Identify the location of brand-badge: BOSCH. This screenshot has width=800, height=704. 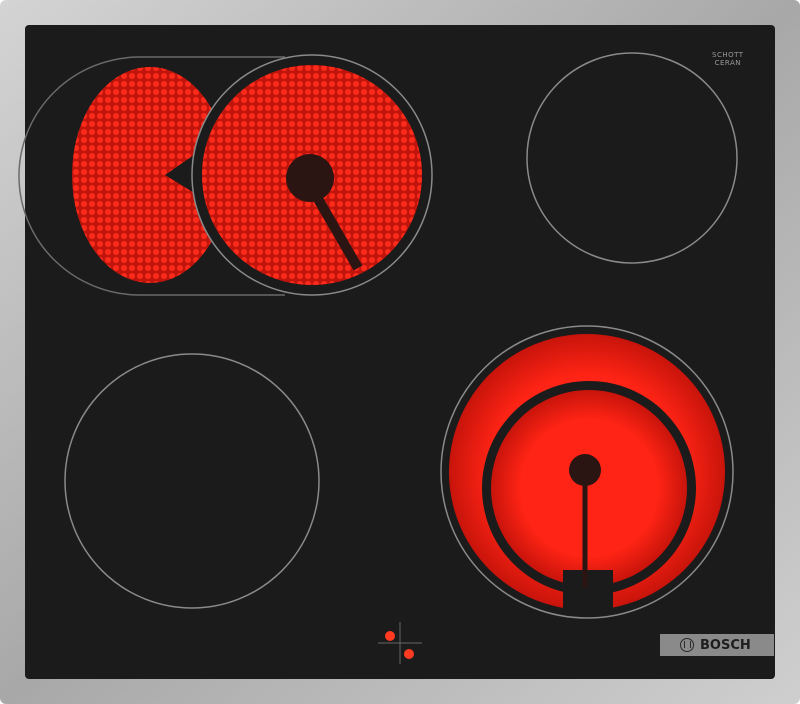
(717, 645).